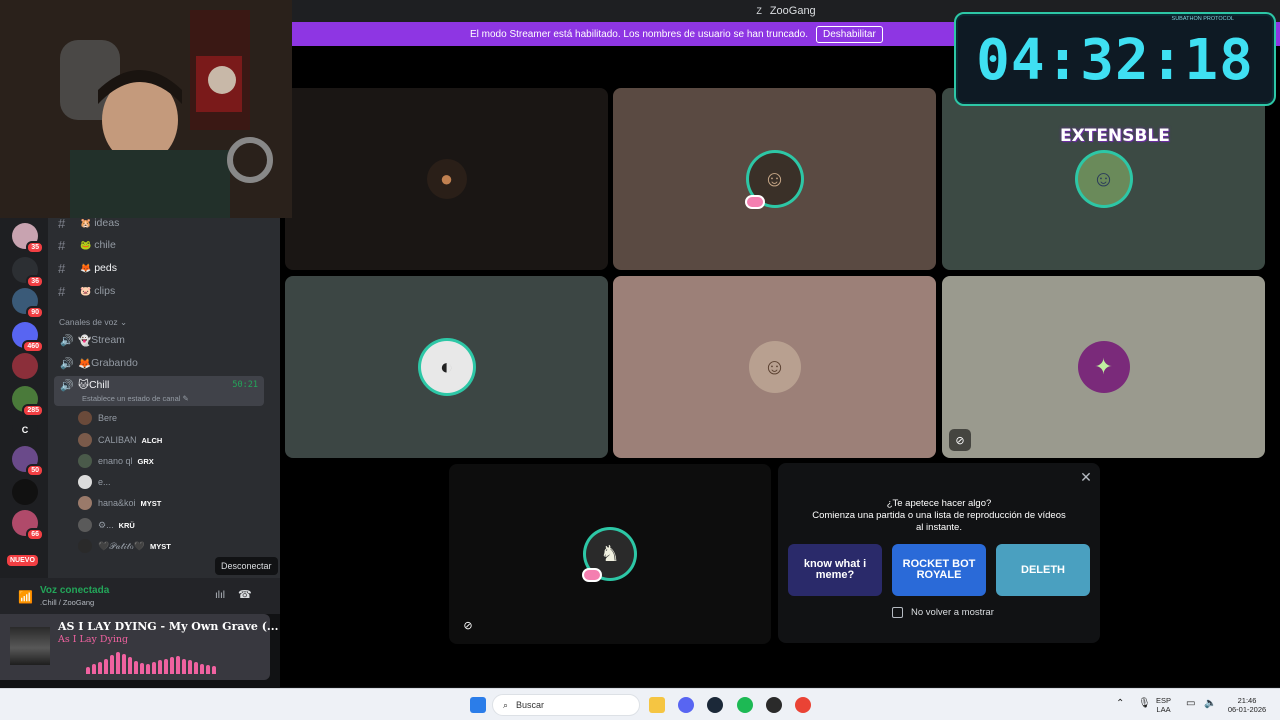 This screenshot has height=720, width=1280. I want to click on avatar: ♞, so click(608, 556).